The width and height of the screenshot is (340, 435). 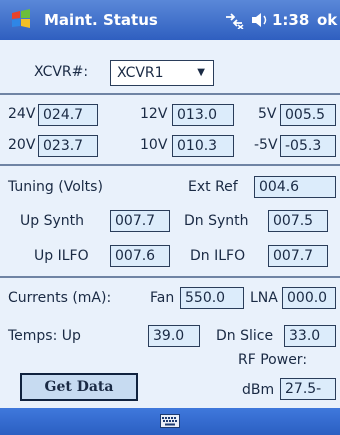 I want to click on vm5-field: -05.3, so click(x=308, y=146).